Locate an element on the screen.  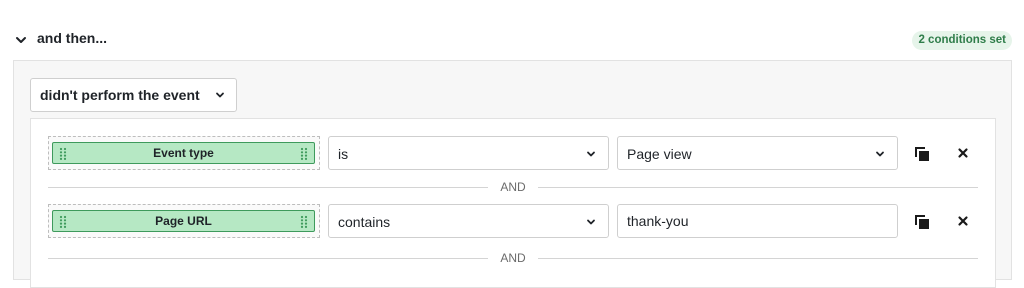
value-select-value: Page view is located at coordinates (659, 154).